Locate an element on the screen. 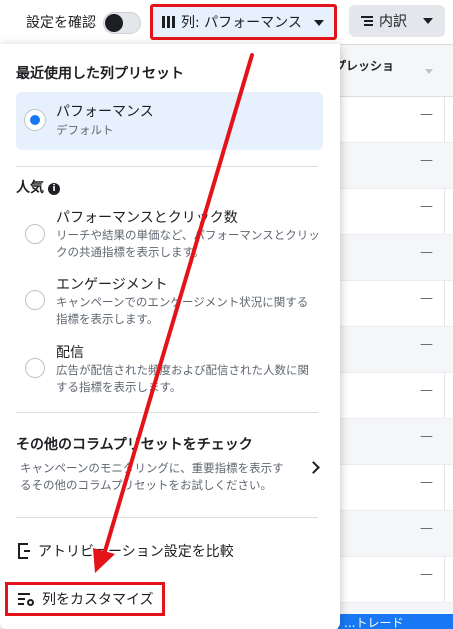 Image resolution: width=453 pixels, height=629 pixels. toggle-knob is located at coordinates (114, 23).